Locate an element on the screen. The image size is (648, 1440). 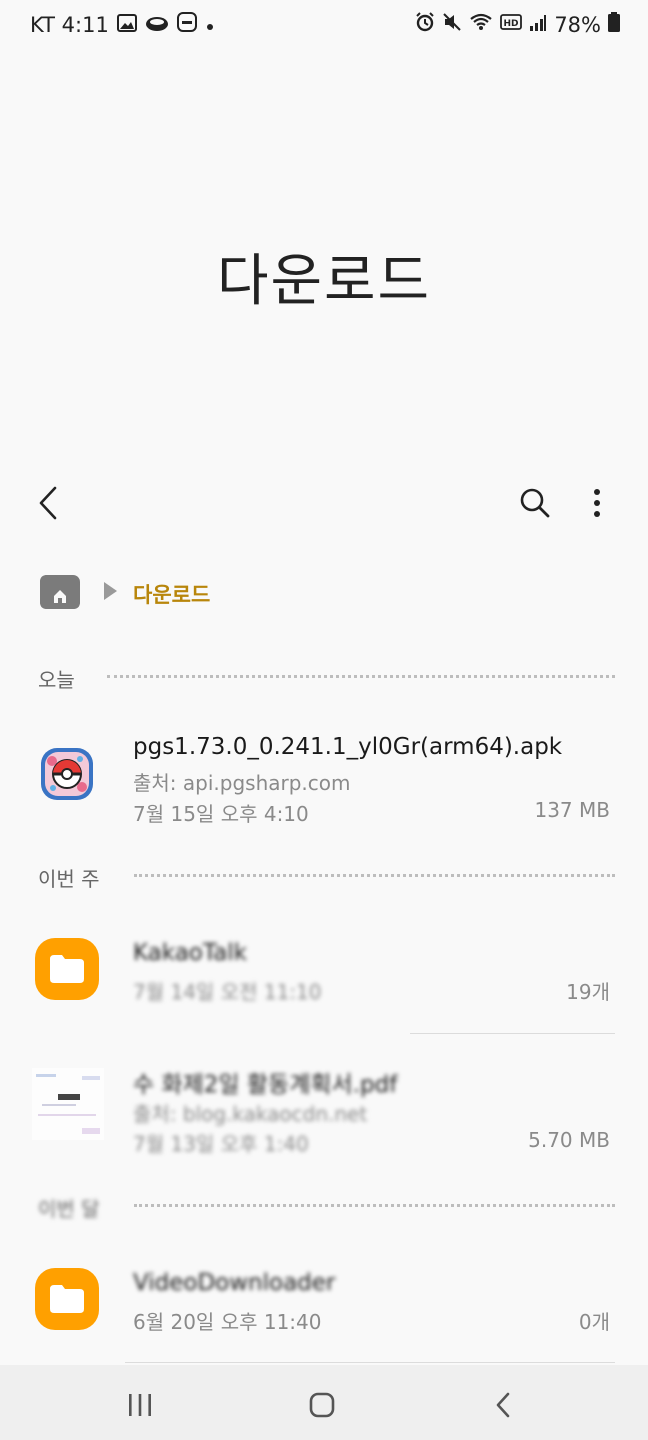
dot-icon is located at coordinates (210, 25).